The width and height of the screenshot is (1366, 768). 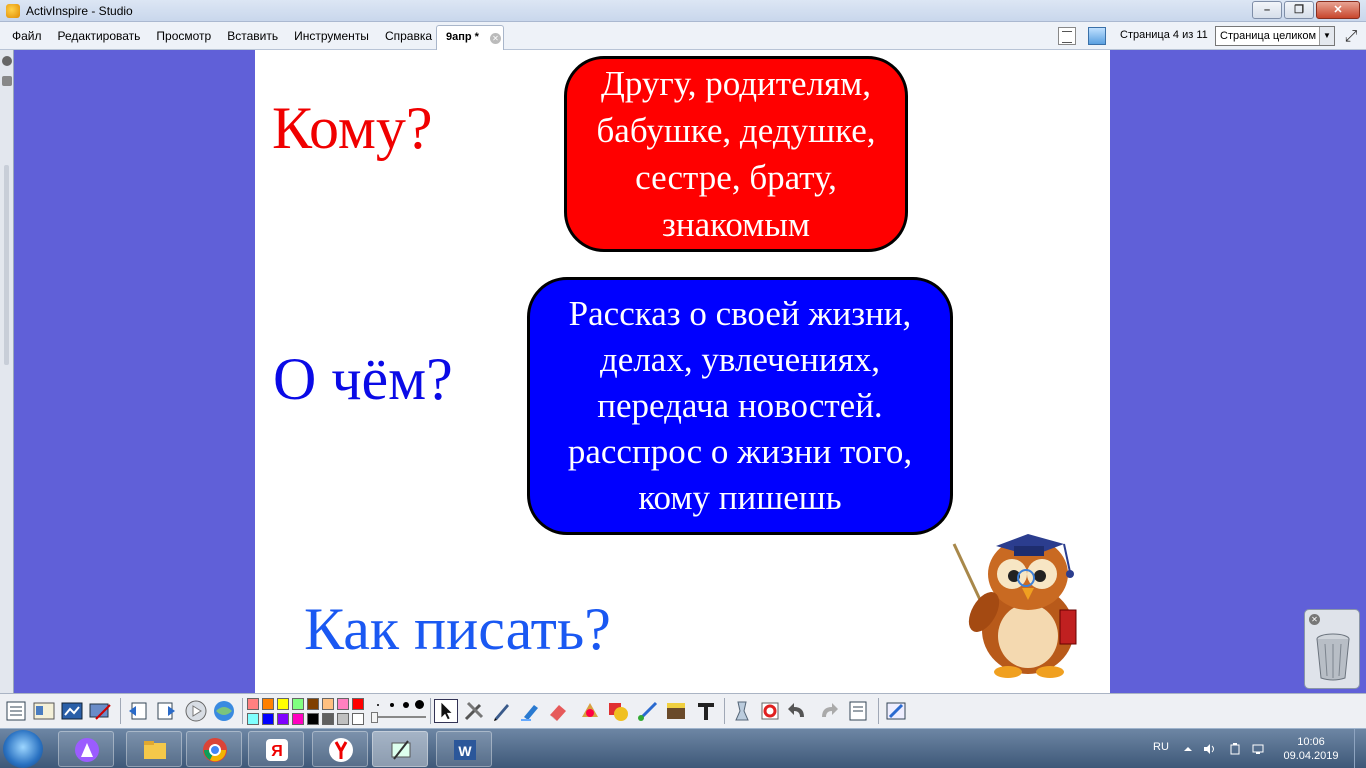 What do you see at coordinates (1351, 37) in the screenshot?
I see `fullscreen-icon: ⤢` at bounding box center [1351, 37].